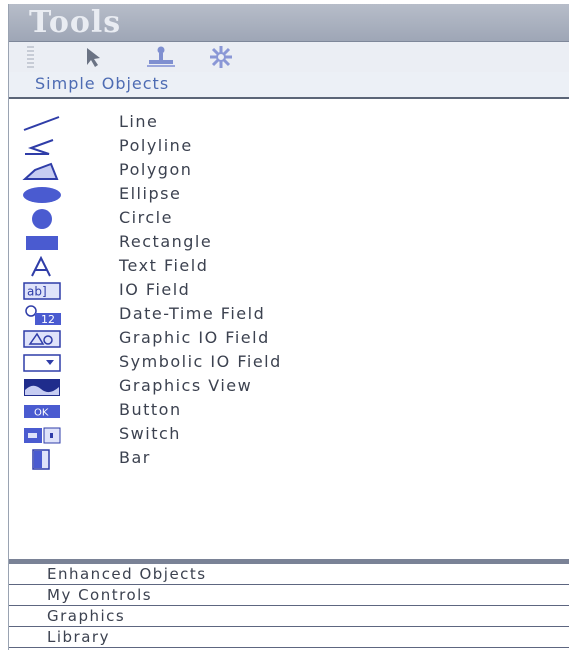 Image resolution: width=569 pixels, height=650 pixels. What do you see at coordinates (42, 123) in the screenshot?
I see `line-icon` at bounding box center [42, 123].